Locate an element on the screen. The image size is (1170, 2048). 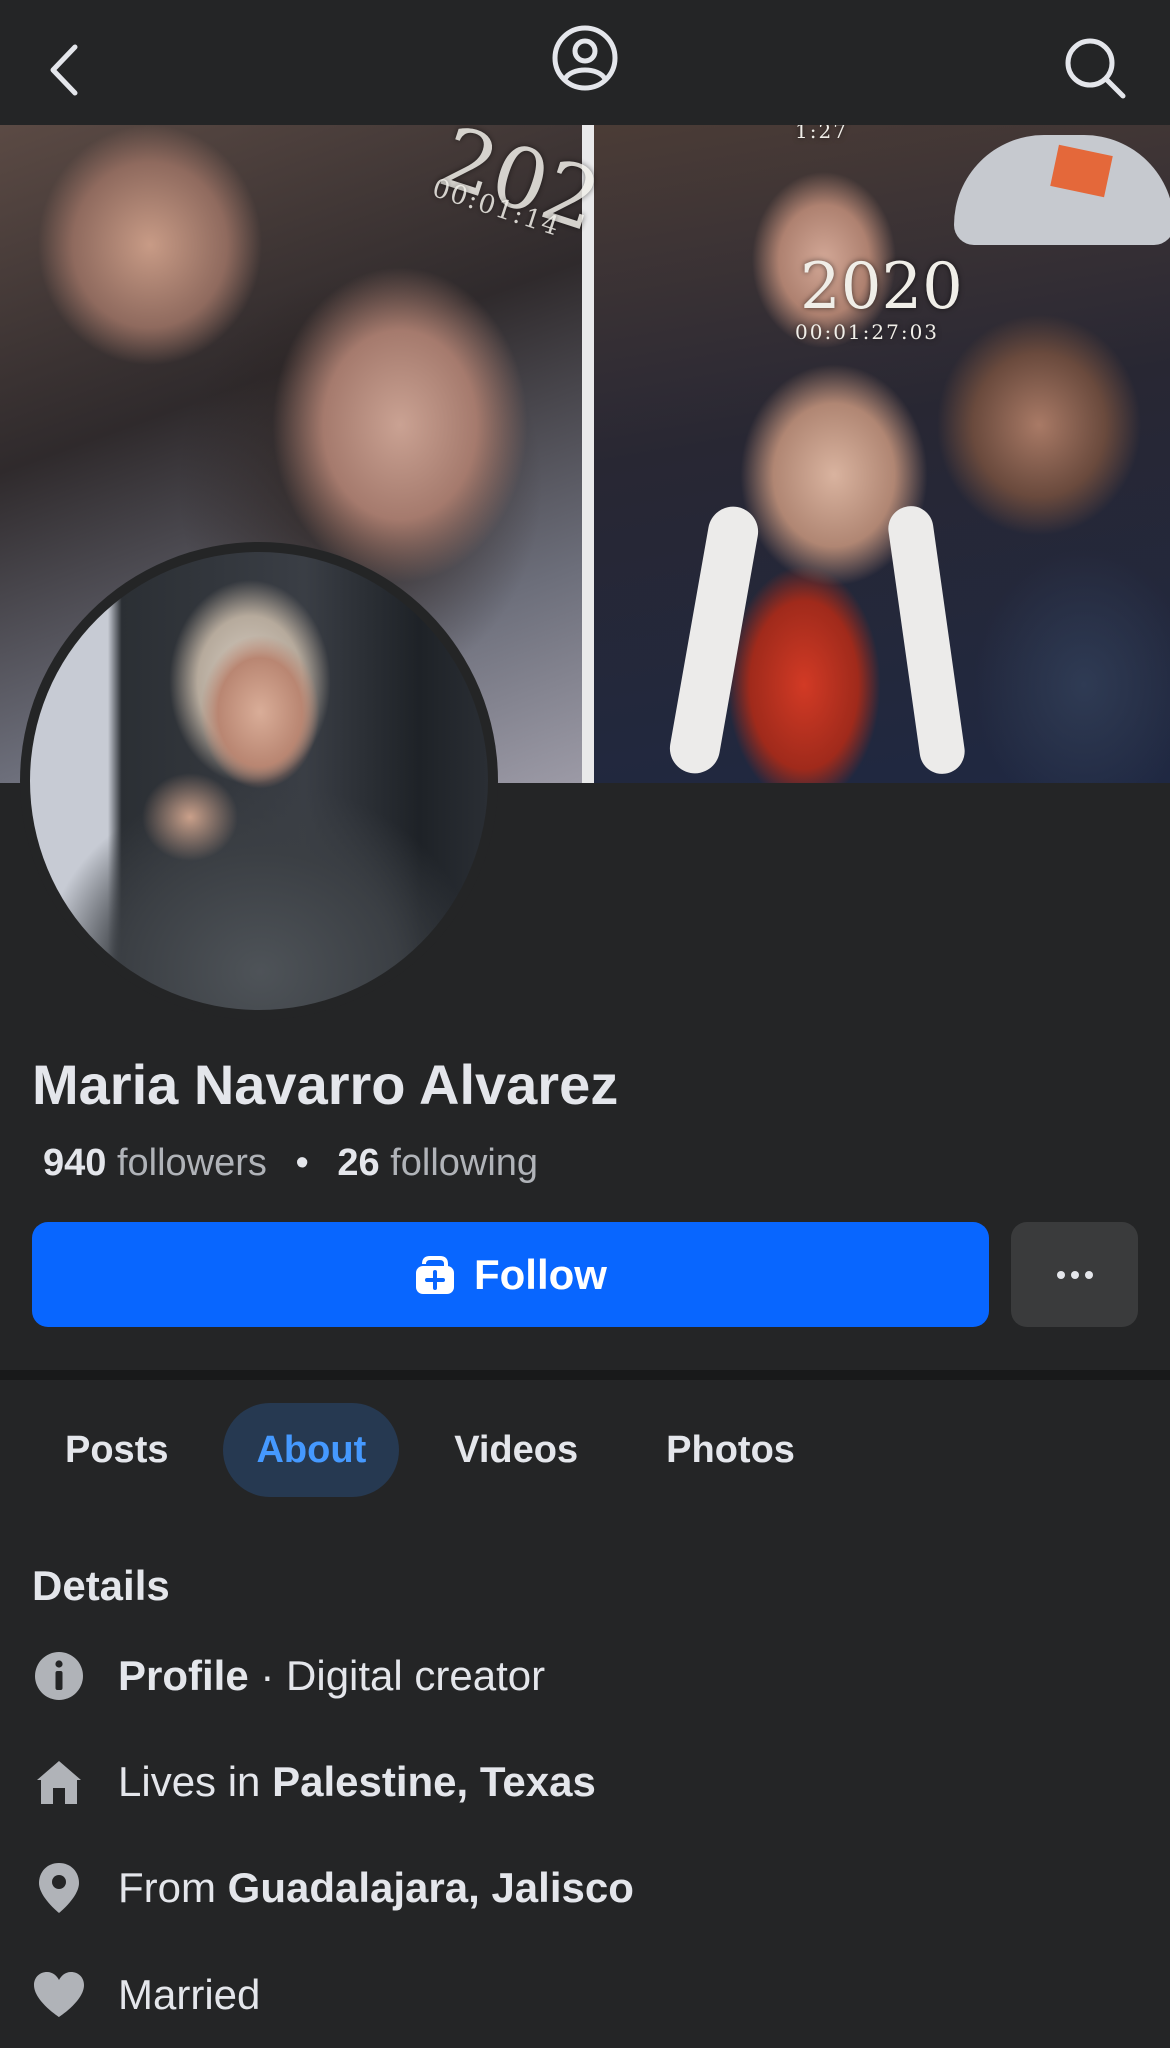
cover-overlay-timer: 1:27 is located at coordinates (821, 134).